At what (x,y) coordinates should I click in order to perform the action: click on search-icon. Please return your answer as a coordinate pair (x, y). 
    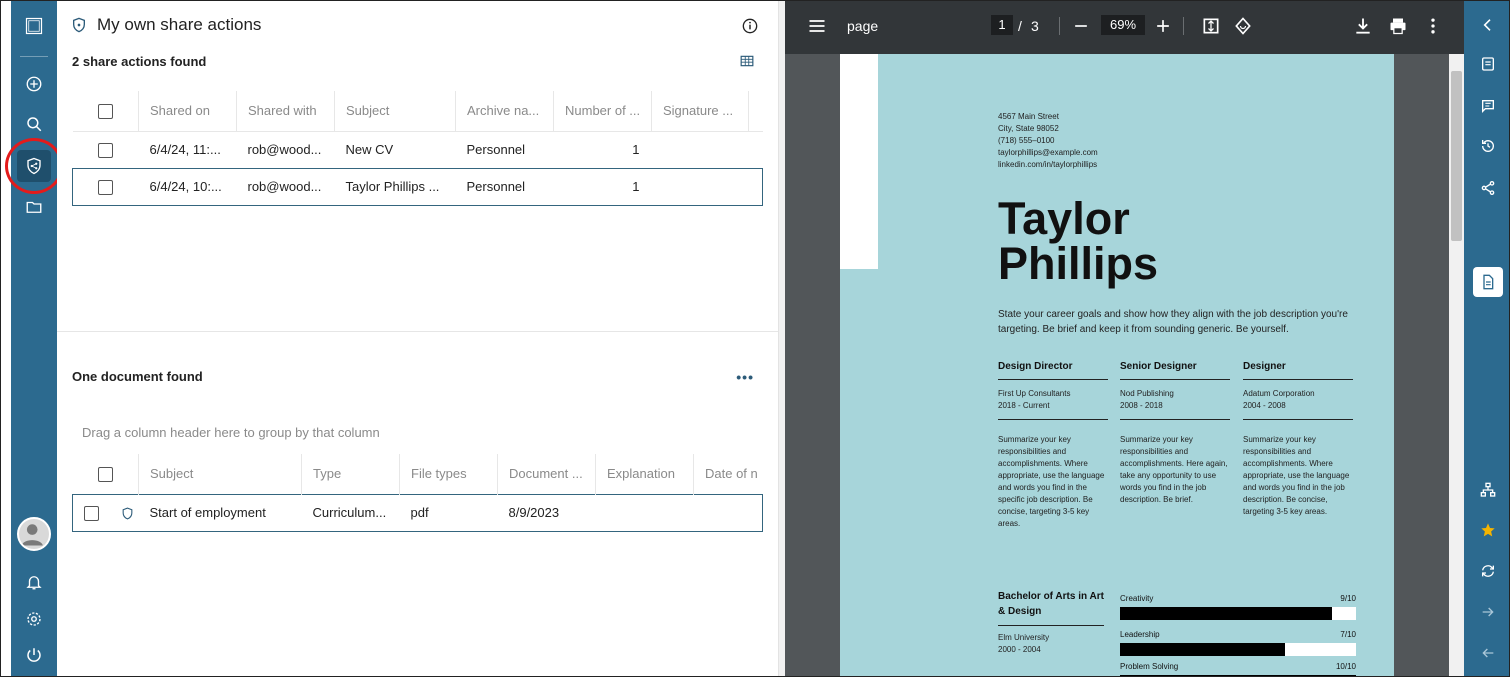
    Looking at the image, I should click on (34, 124).